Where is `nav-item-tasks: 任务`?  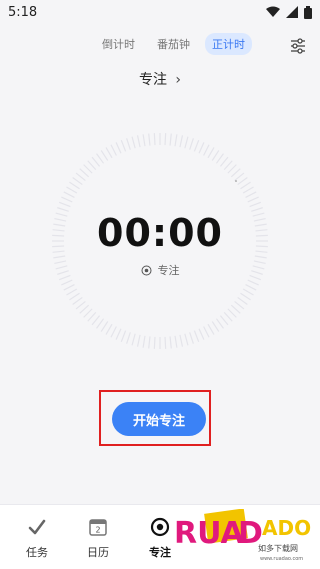 nav-item-tasks: 任务 is located at coordinates (37, 538).